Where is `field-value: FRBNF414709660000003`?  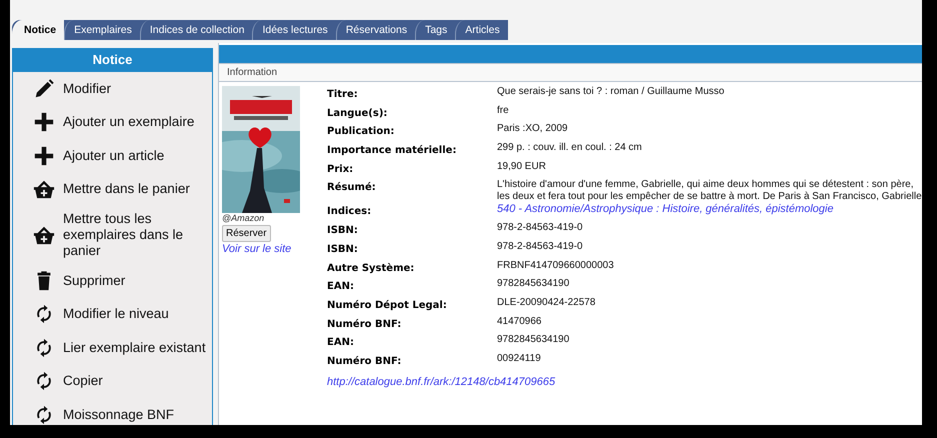 field-value: FRBNF414709660000003 is located at coordinates (555, 265).